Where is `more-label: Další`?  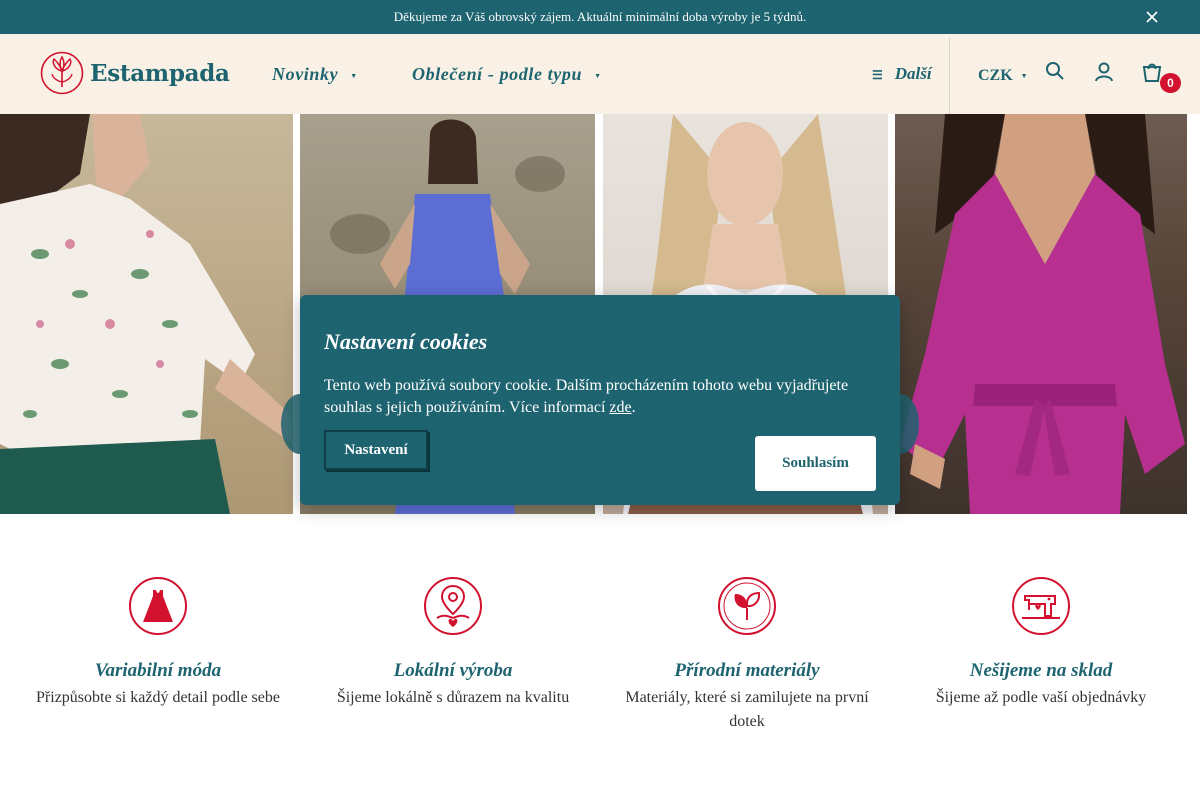 more-label: Další is located at coordinates (913, 73).